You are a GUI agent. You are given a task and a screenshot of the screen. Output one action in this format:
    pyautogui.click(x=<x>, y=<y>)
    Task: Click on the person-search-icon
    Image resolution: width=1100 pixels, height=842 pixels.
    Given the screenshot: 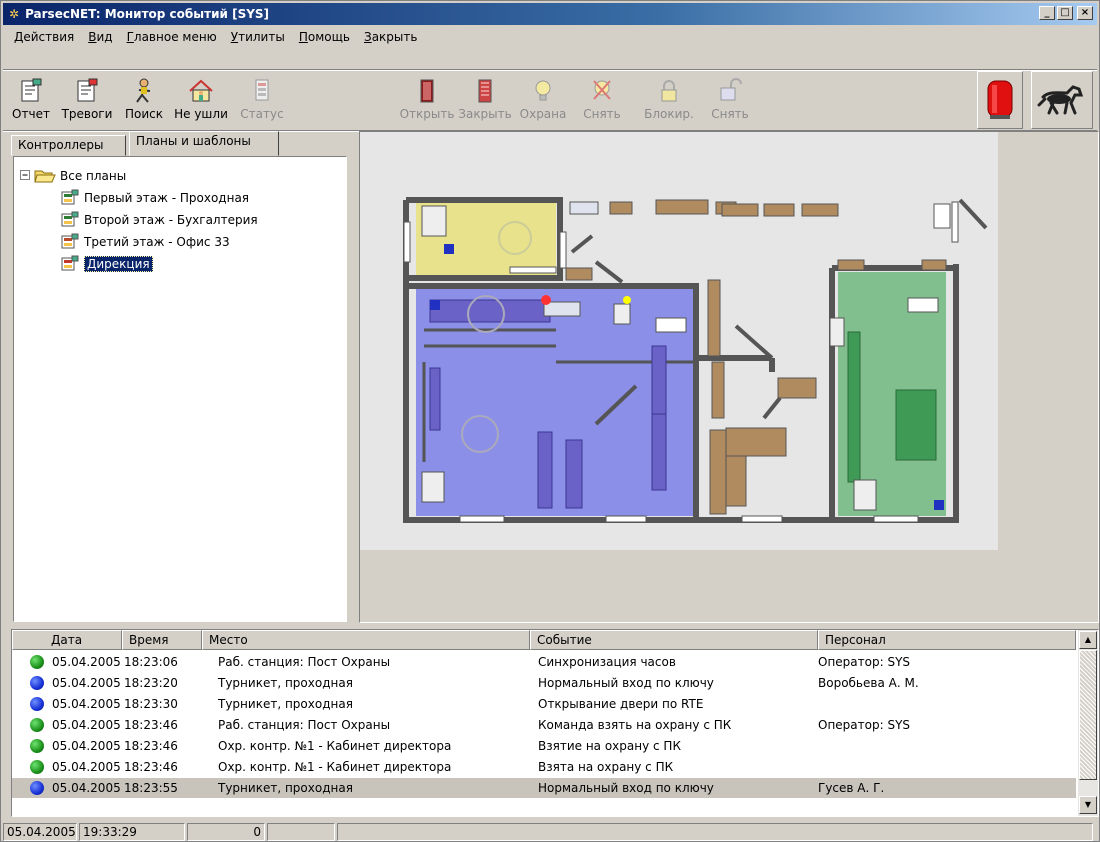 What is the action you would take?
    pyautogui.click(x=143, y=90)
    